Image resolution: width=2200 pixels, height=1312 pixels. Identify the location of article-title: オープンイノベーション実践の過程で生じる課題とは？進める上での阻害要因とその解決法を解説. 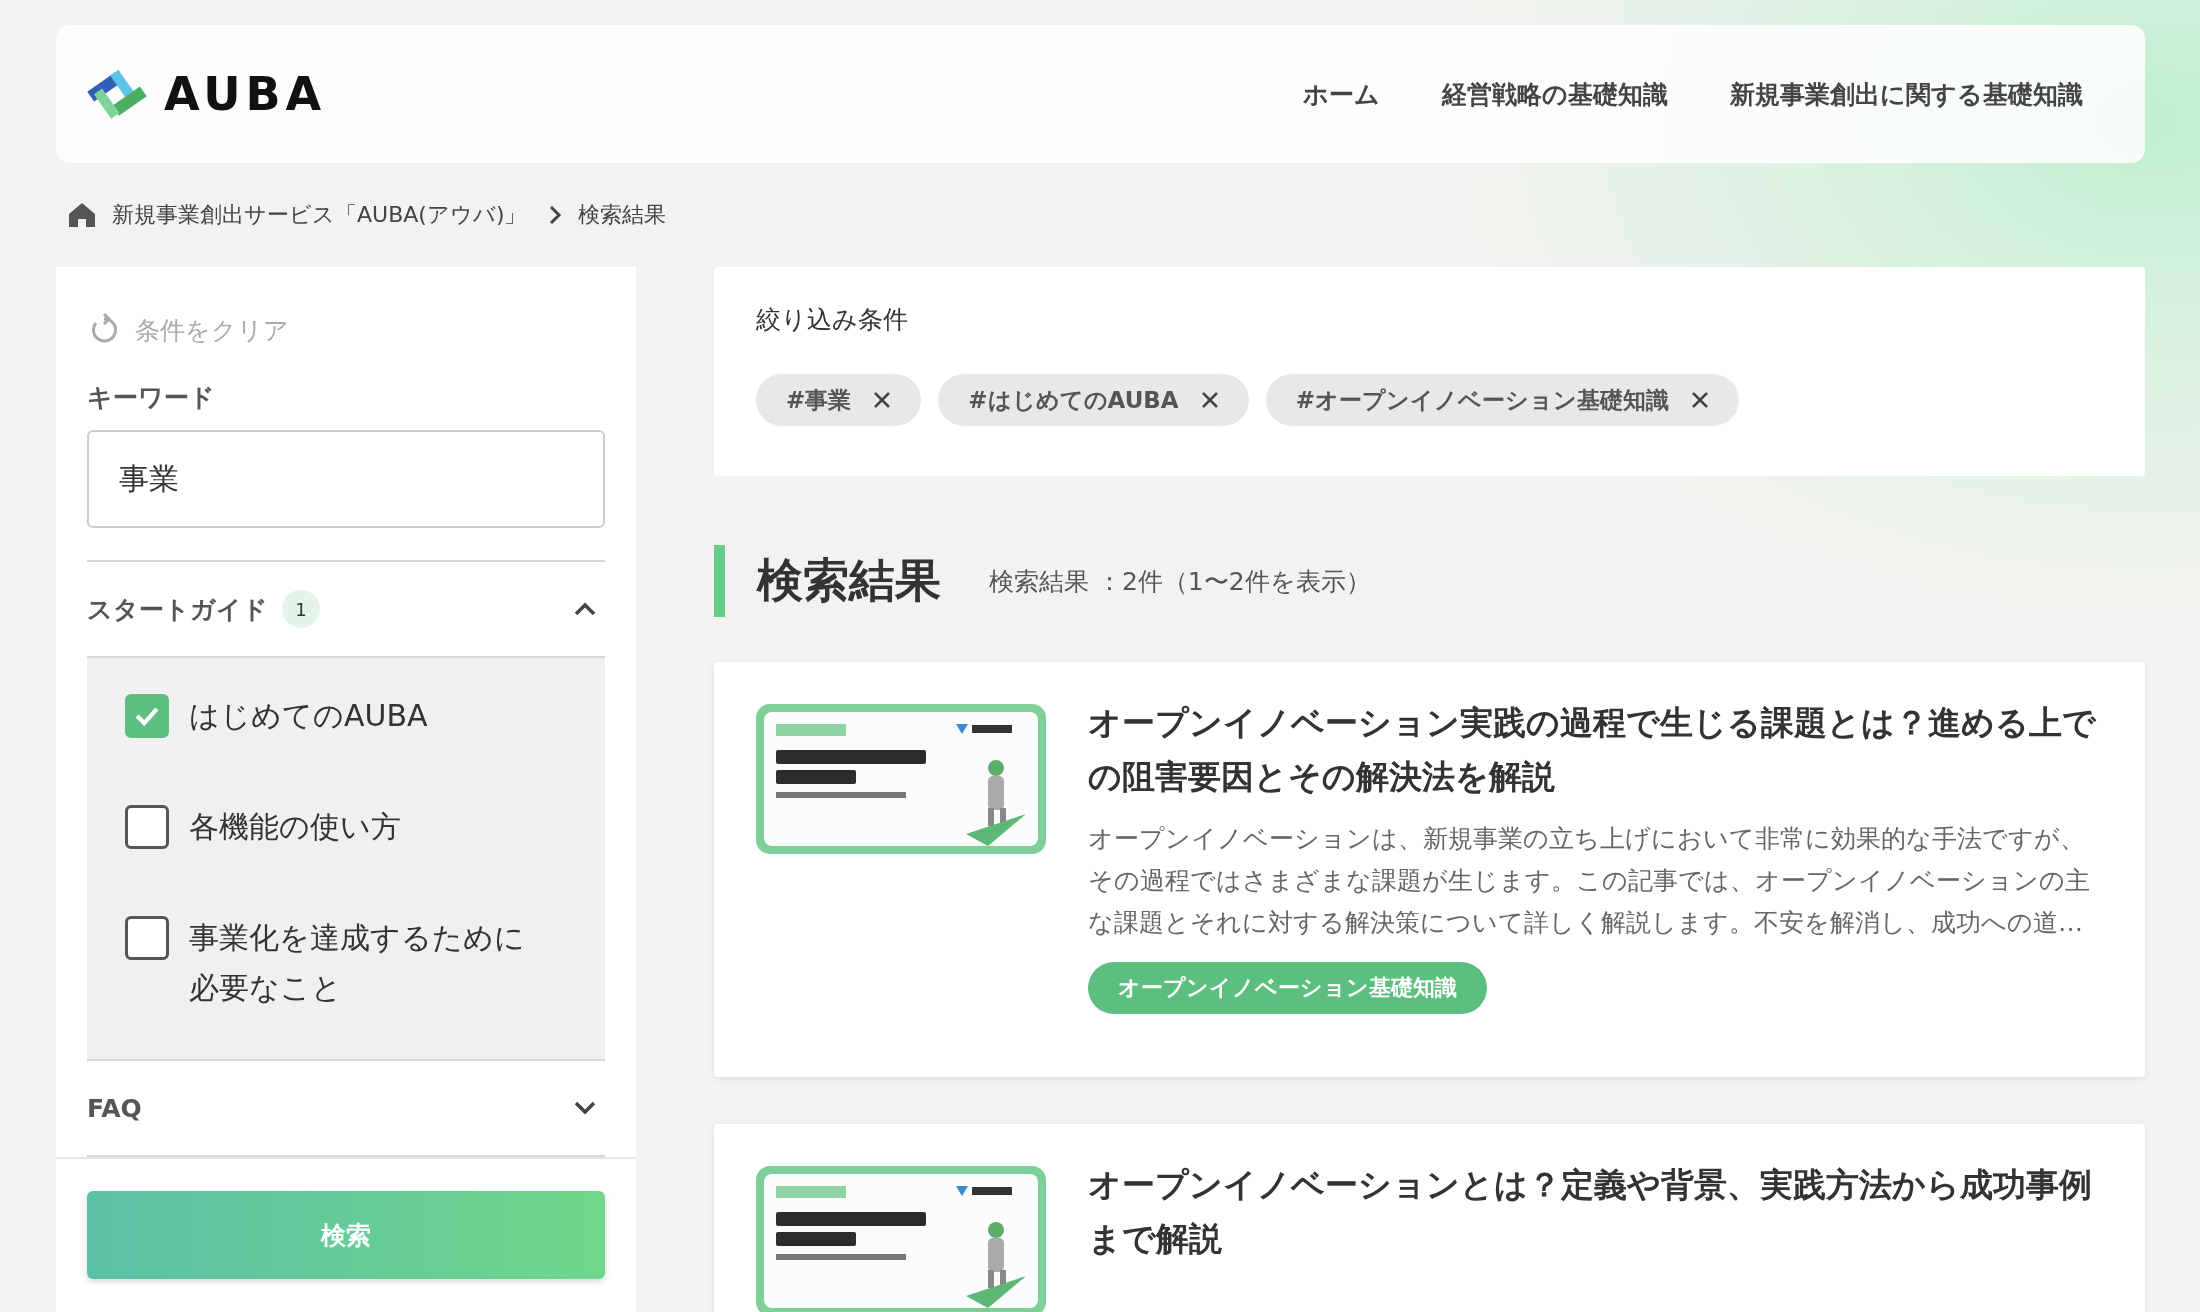
(1595, 750).